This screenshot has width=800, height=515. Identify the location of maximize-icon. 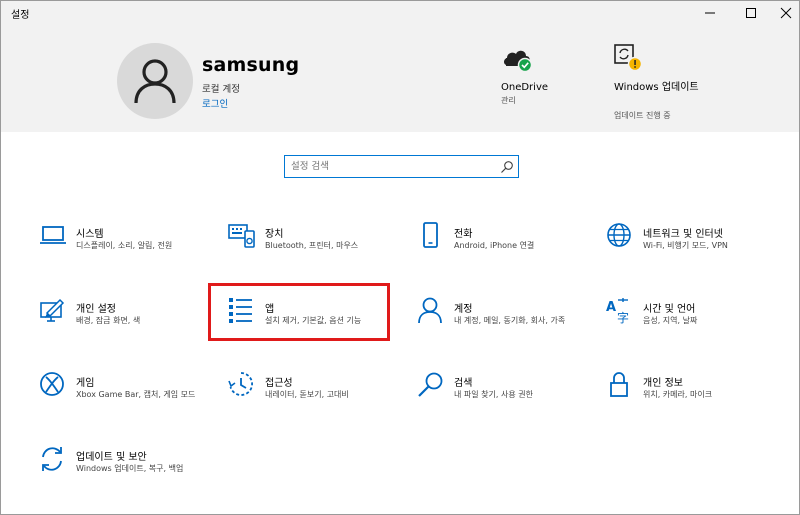
(751, 13).